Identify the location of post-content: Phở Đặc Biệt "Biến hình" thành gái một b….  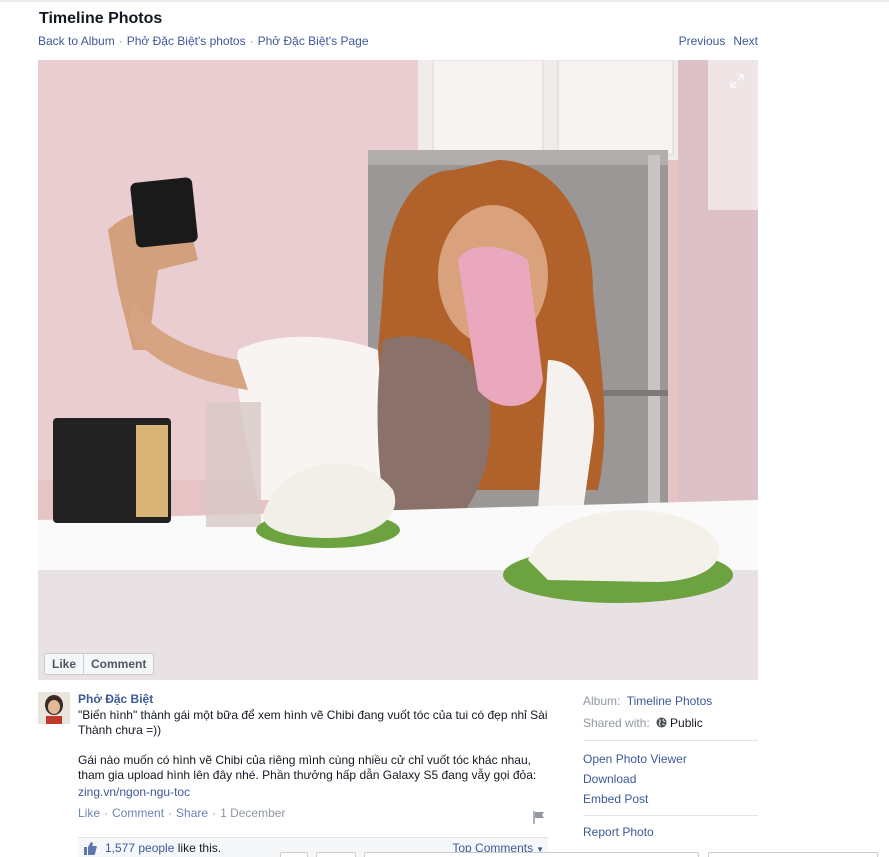
(318, 746).